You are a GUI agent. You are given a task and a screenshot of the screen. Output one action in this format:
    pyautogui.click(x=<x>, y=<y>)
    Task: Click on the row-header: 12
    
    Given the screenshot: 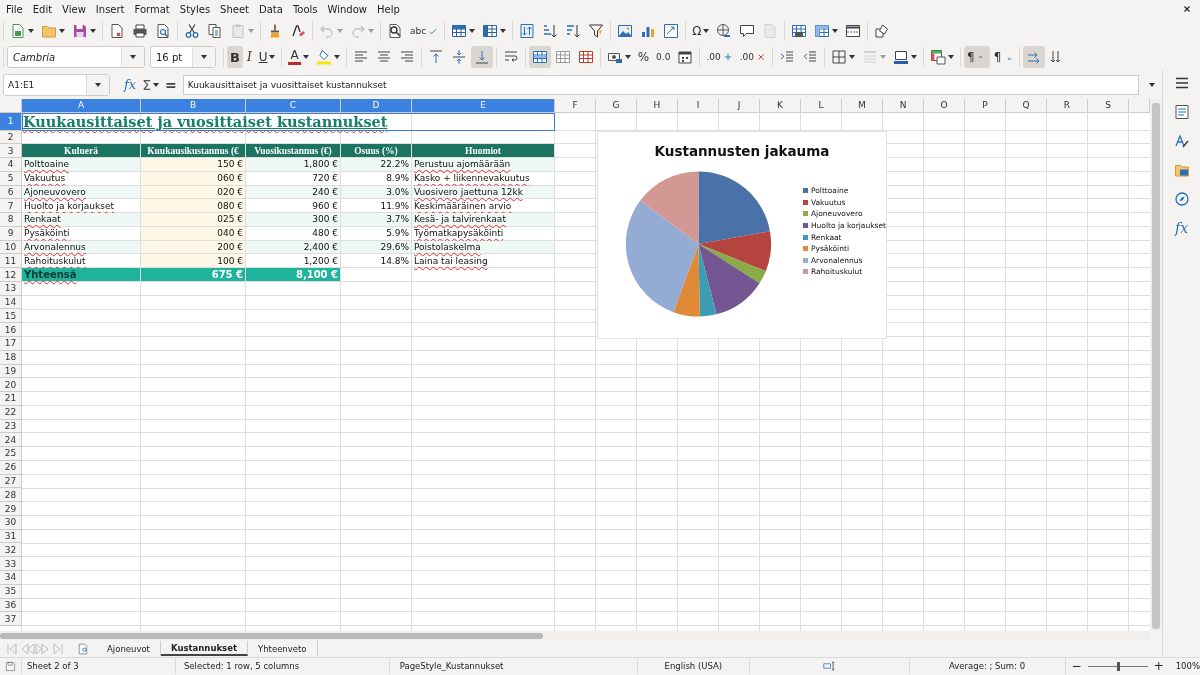 What is the action you would take?
    pyautogui.click(x=11, y=275)
    